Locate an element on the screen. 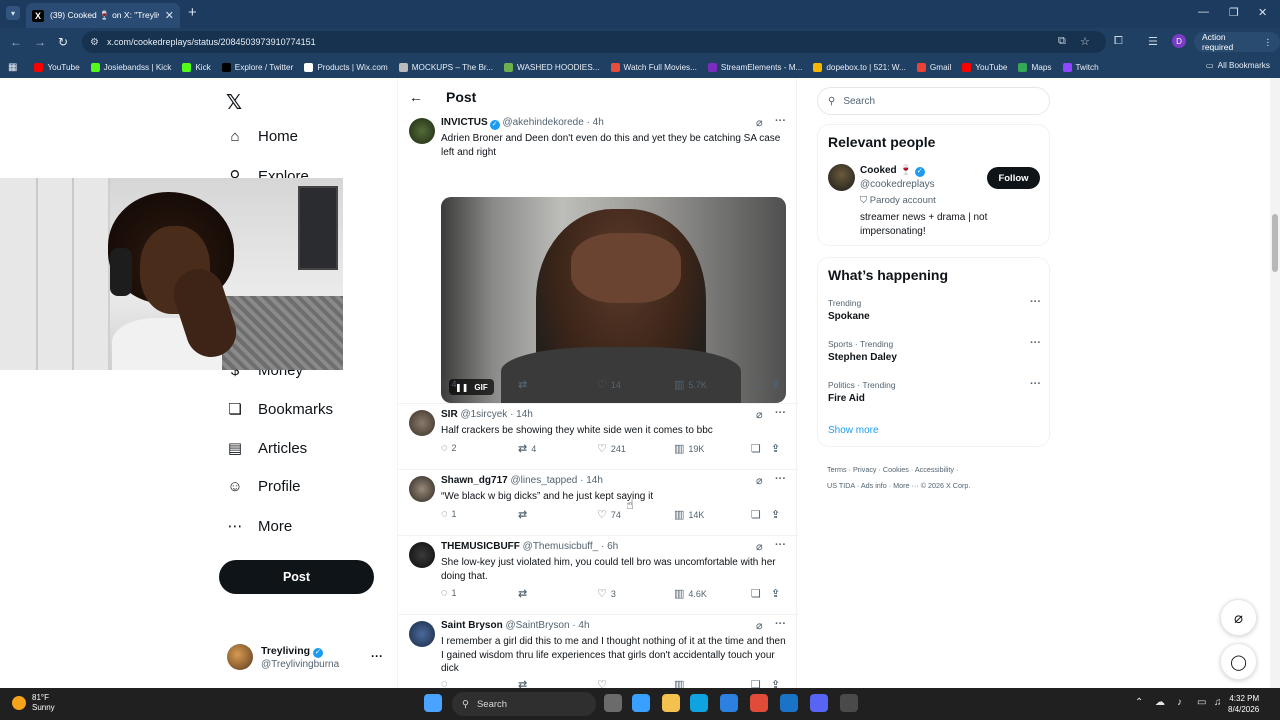 The width and height of the screenshot is (1280, 720). follow-button: Follow is located at coordinates (1013, 178).